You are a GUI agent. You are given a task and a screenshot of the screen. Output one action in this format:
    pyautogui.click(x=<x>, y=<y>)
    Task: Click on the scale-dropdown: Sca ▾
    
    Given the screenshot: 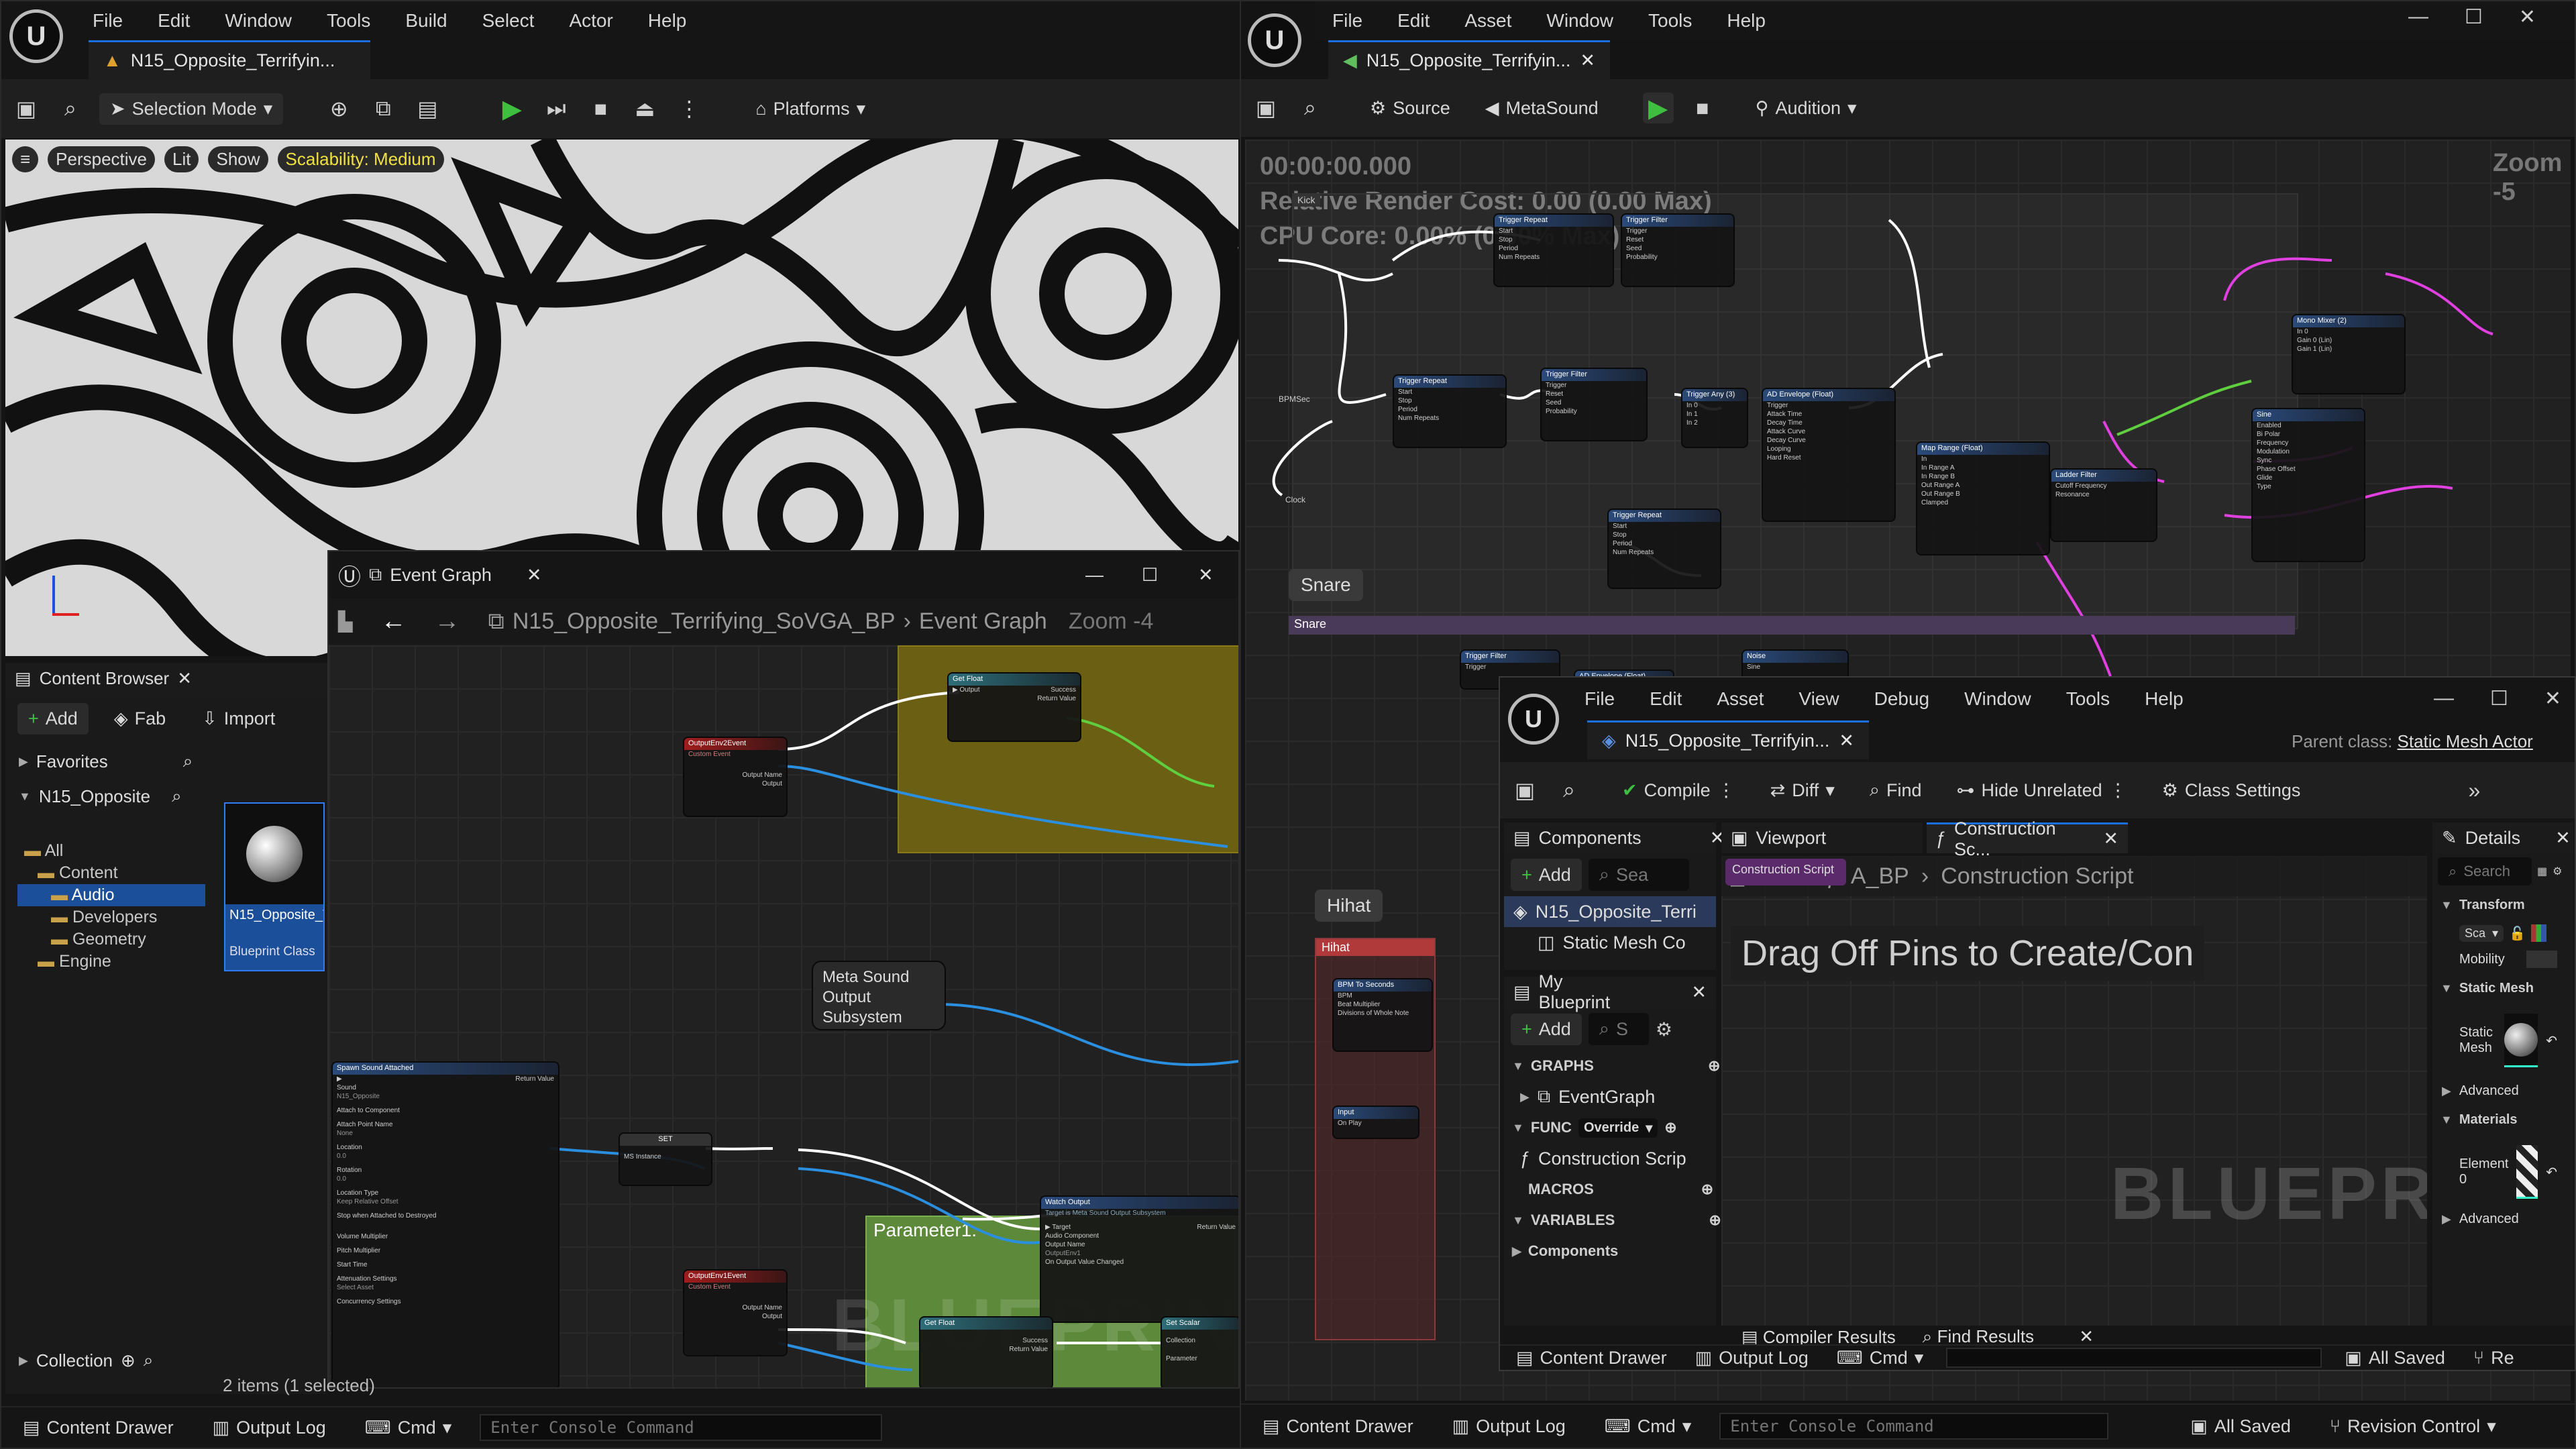 What is the action you would take?
    pyautogui.click(x=2481, y=933)
    